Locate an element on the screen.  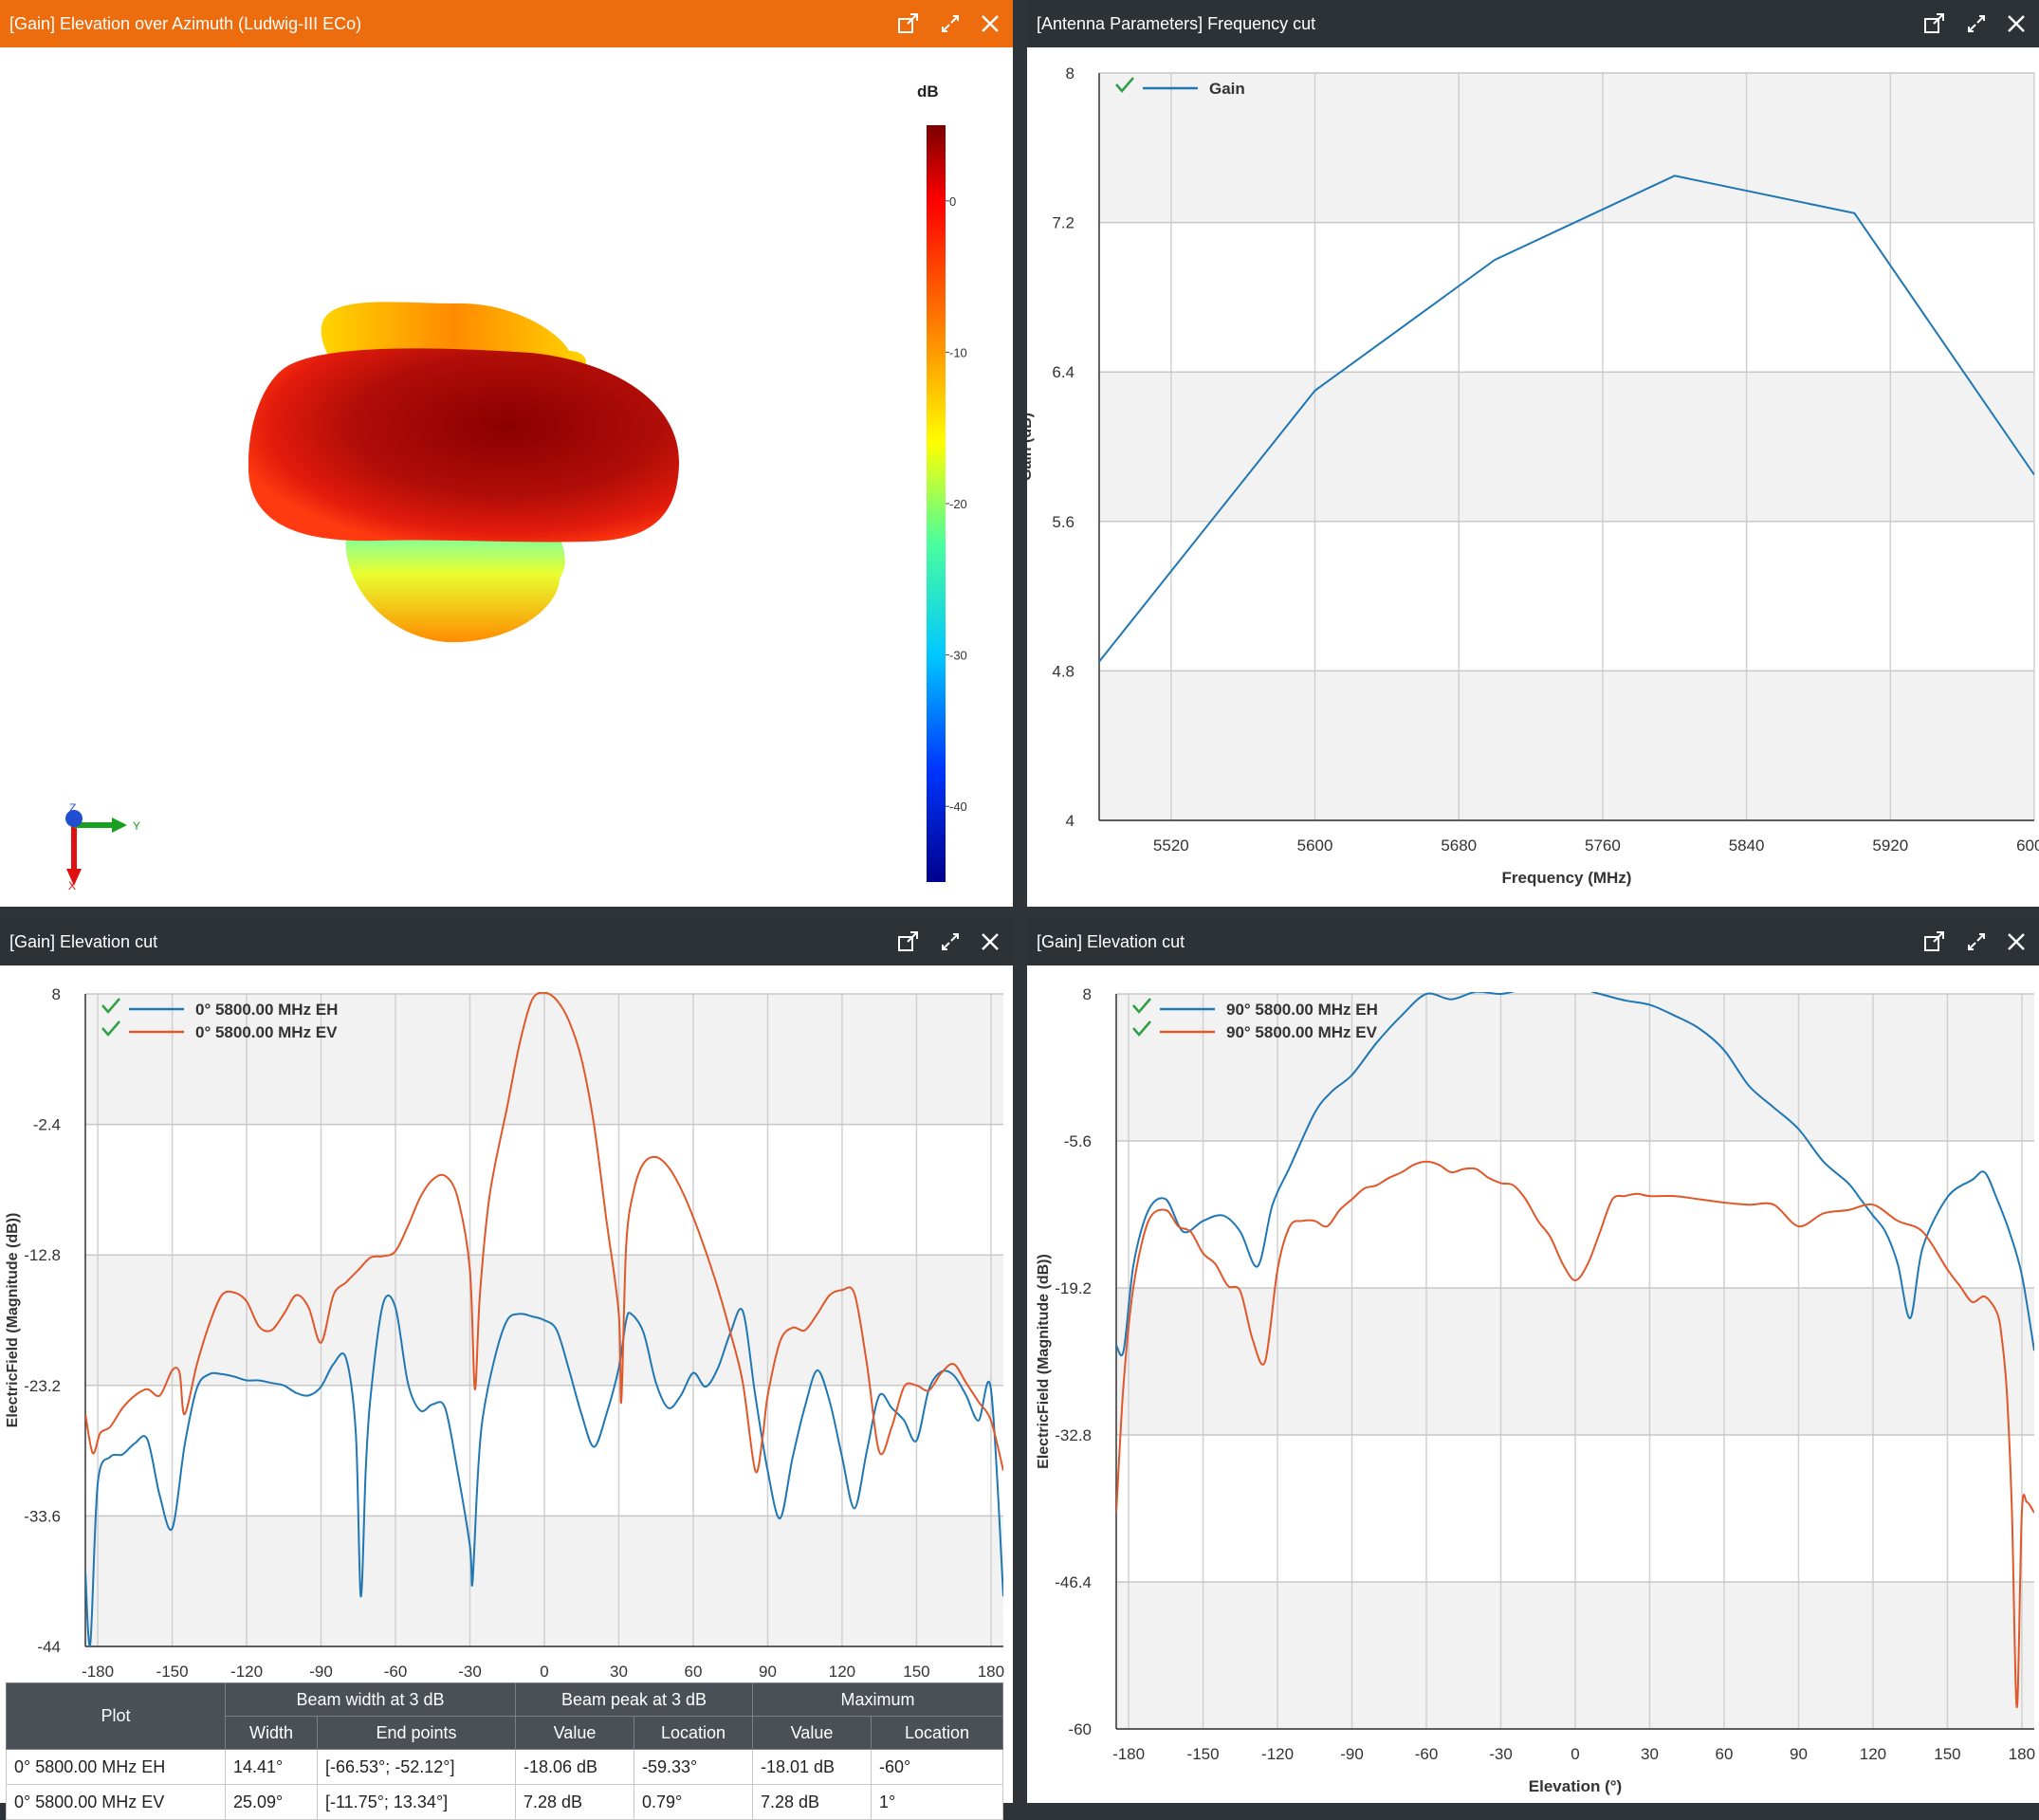
y-tick-label: -60 is located at coordinates (1080, 1729).